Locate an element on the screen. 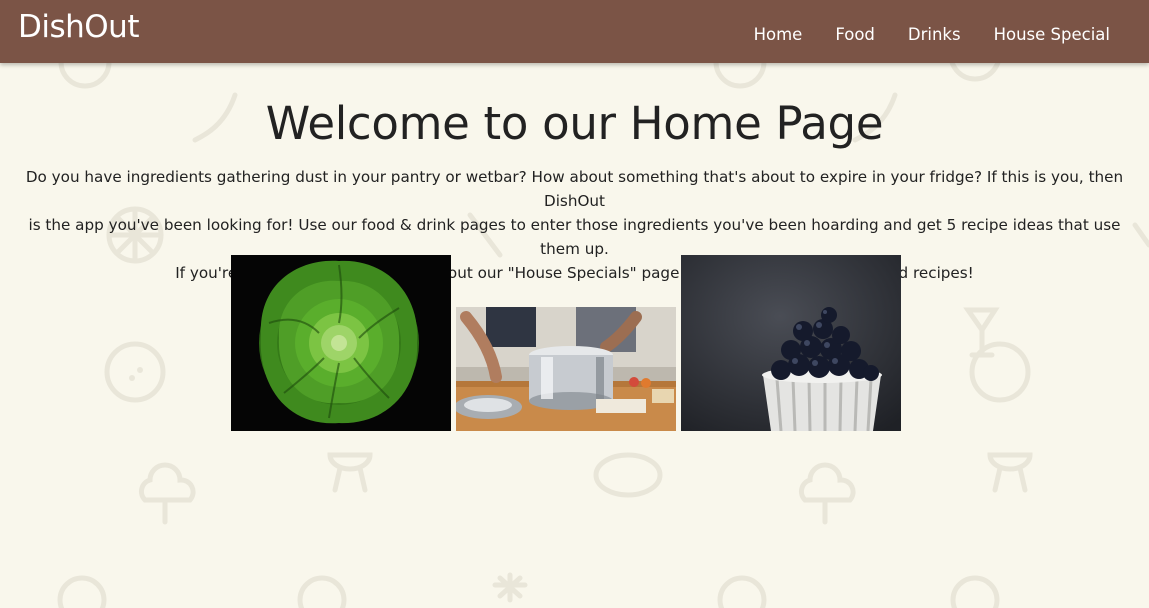 Image resolution: width=1149 pixels, height=608 pixels. cocktail-icon is located at coordinates (981, 332).